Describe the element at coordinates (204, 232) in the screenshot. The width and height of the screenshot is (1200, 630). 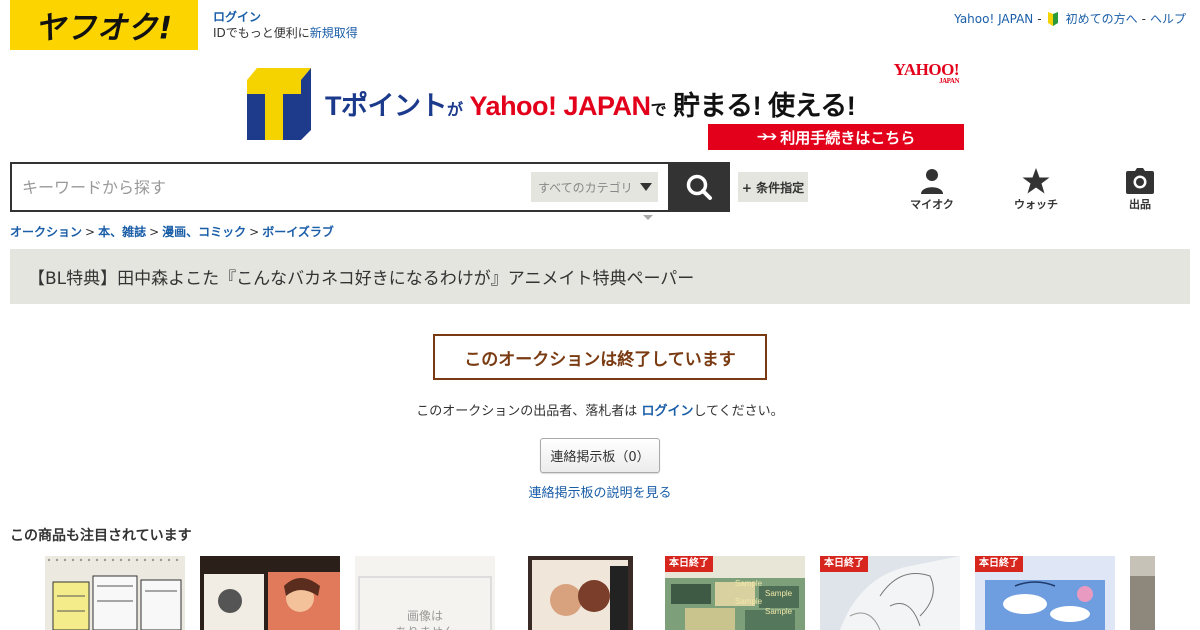
I see `breadcrumb-item: 漫画、コミック` at that location.